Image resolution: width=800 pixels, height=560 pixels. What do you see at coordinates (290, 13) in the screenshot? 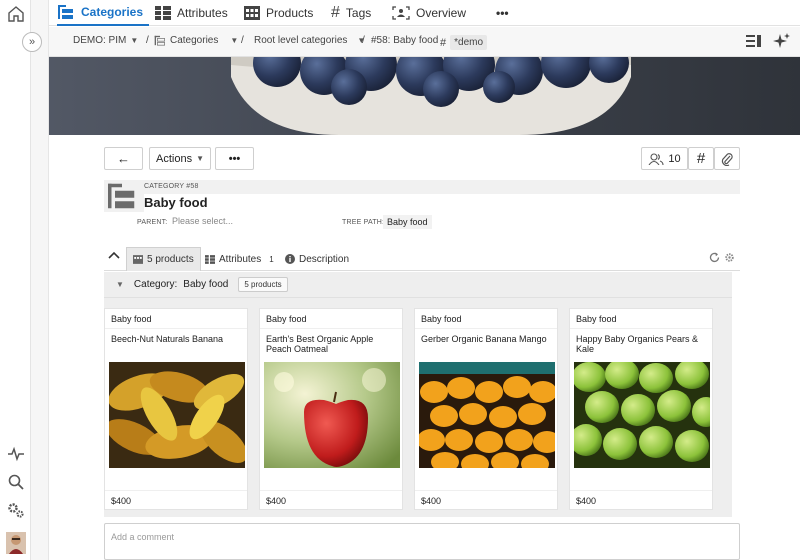
I see `tab-products-label: Products` at bounding box center [290, 13].